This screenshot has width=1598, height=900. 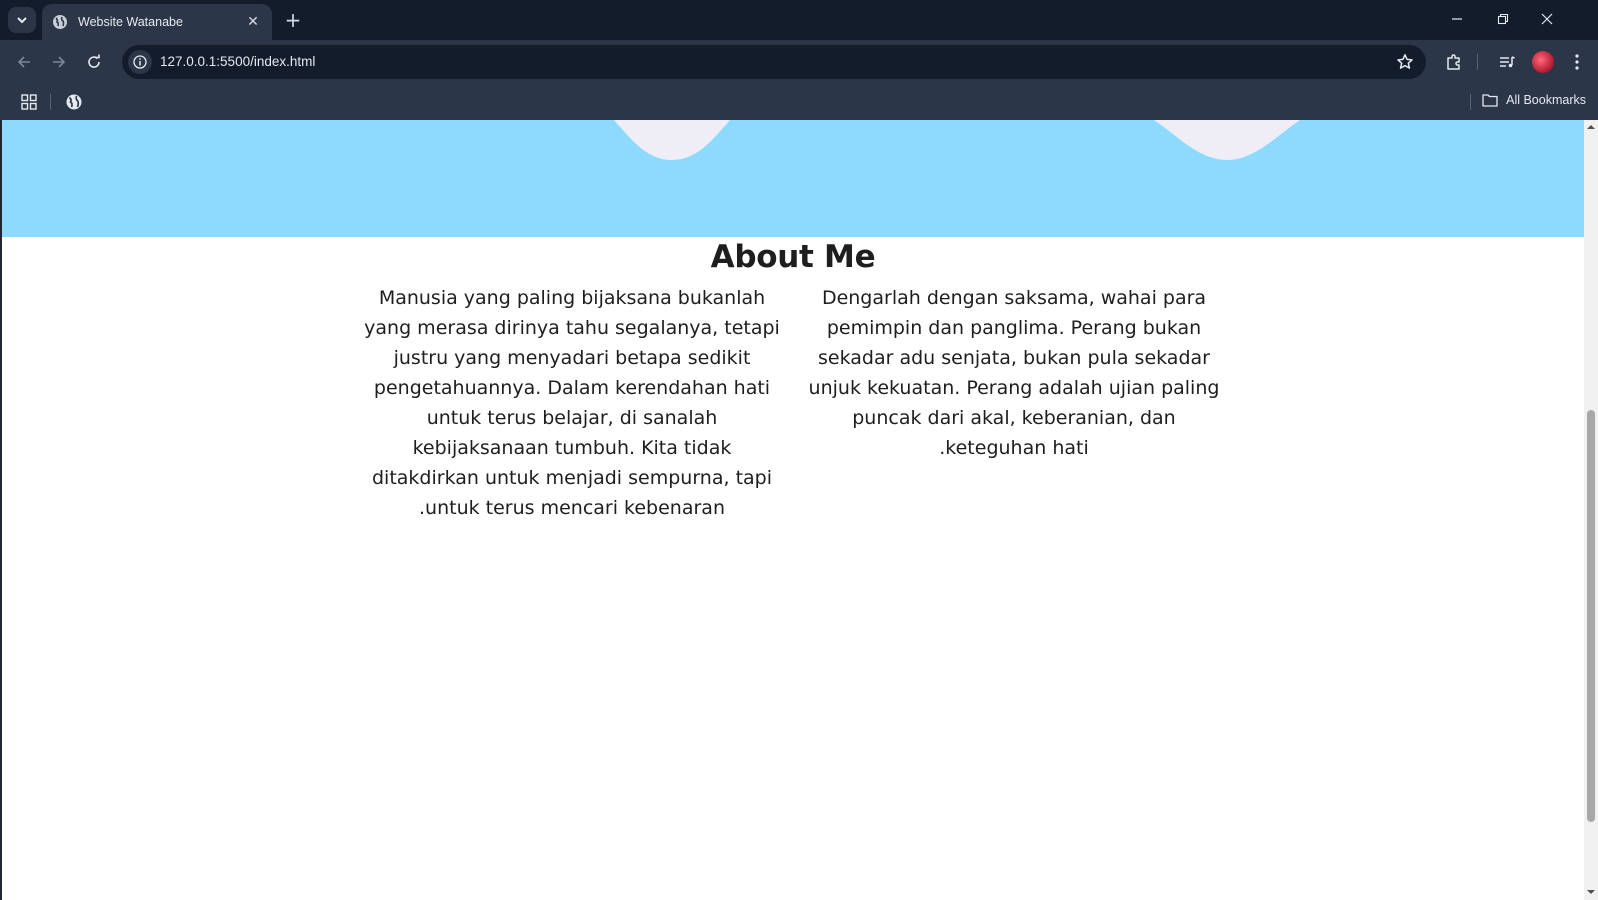 I want to click on folder-icon, so click(x=1490, y=100).